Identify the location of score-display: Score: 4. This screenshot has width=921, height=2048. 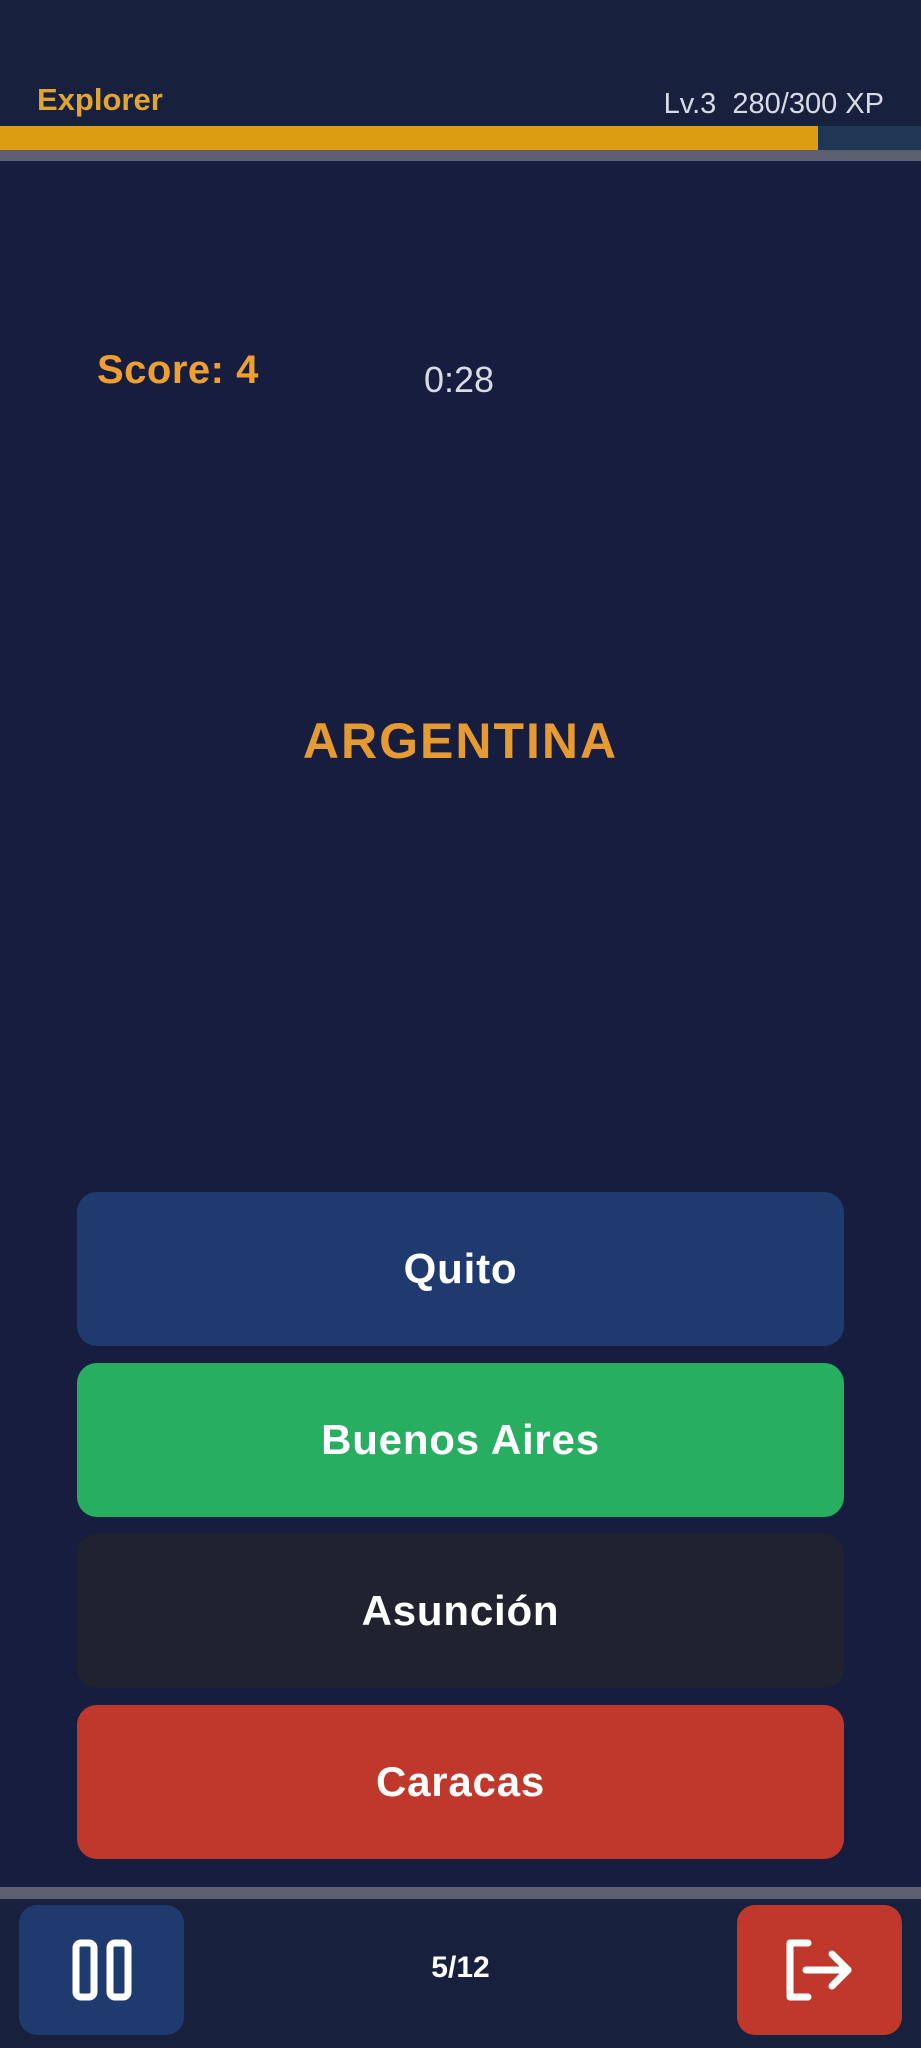
(178, 370).